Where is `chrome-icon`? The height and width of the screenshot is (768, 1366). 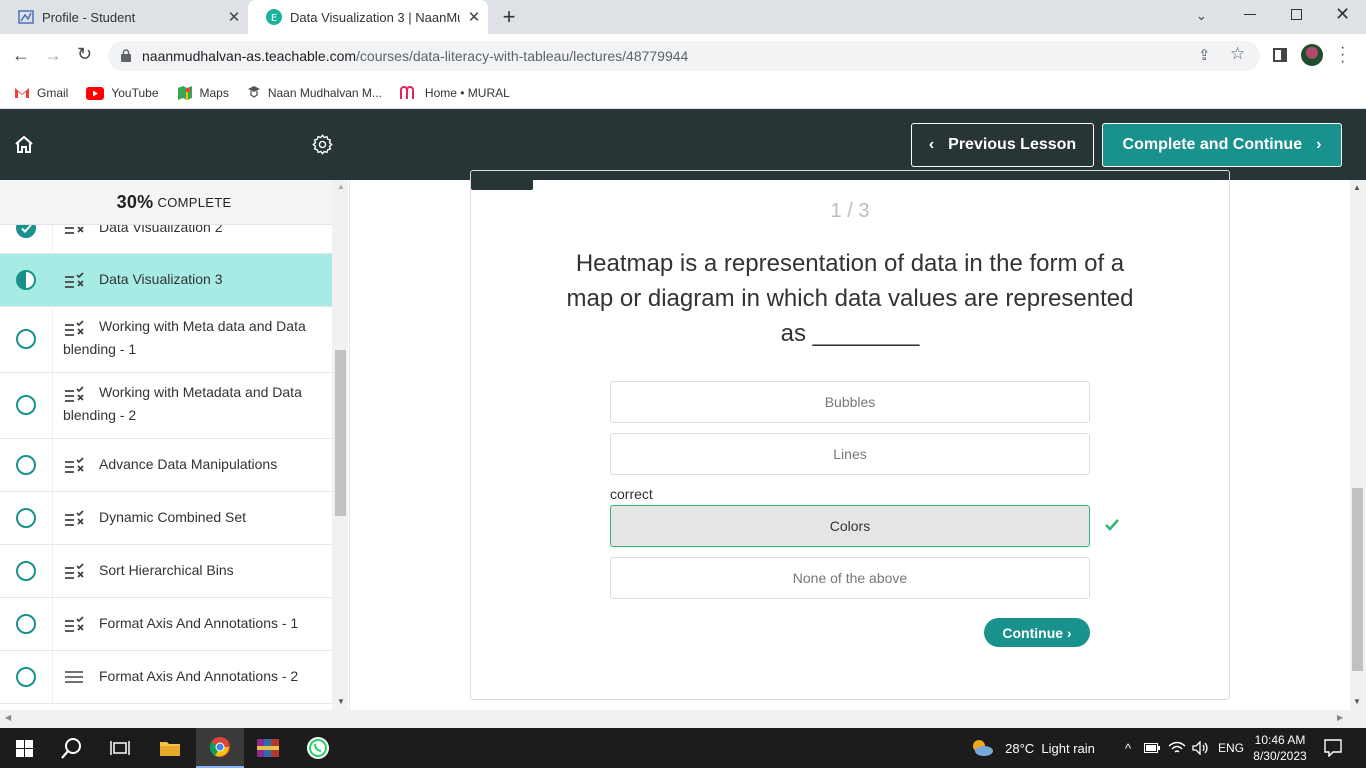 chrome-icon is located at coordinates (220, 748).